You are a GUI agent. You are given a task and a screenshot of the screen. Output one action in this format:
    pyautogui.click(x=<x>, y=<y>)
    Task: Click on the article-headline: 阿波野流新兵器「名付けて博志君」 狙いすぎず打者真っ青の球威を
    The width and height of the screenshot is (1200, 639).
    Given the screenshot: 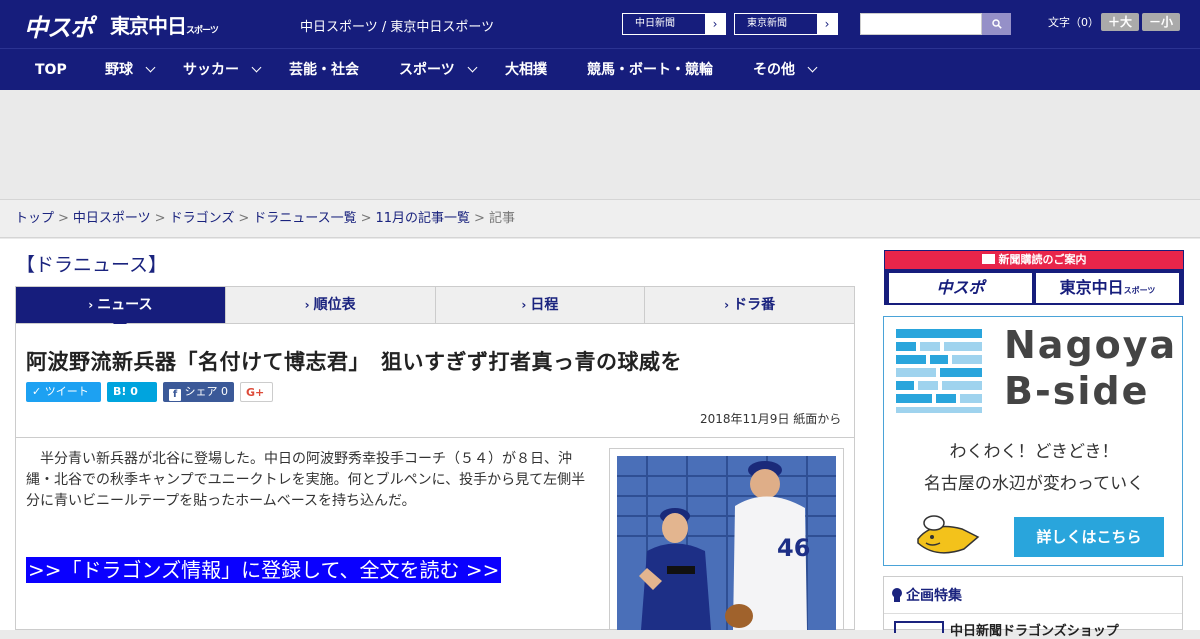 What is the action you would take?
    pyautogui.click(x=354, y=362)
    